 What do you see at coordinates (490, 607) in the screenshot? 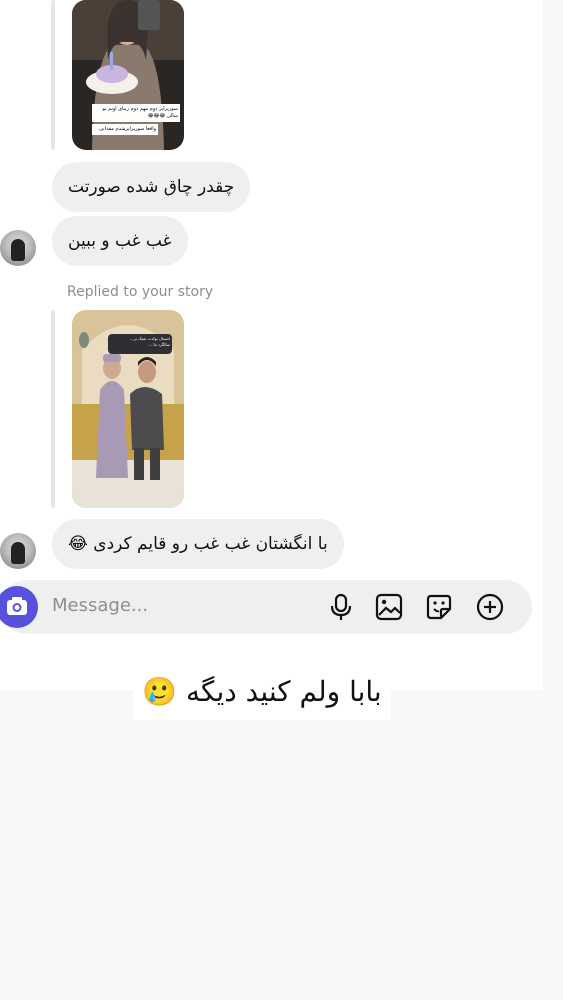
I see `plus-icon` at bounding box center [490, 607].